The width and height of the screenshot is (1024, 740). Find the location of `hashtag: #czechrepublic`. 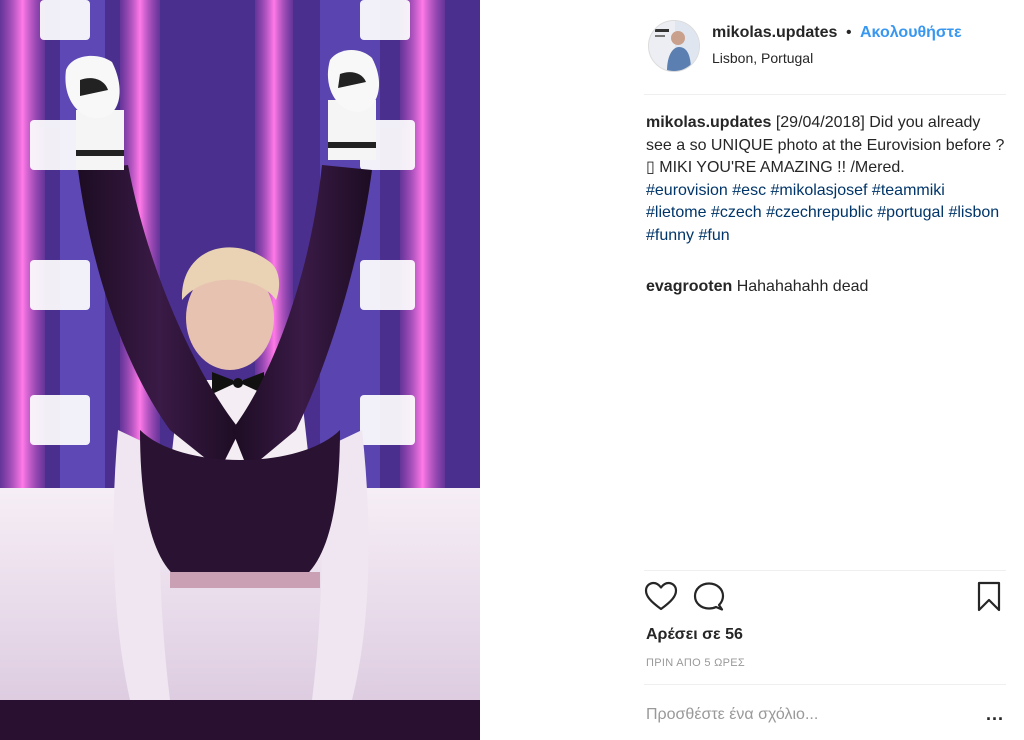

hashtag: #czechrepublic is located at coordinates (819, 212).